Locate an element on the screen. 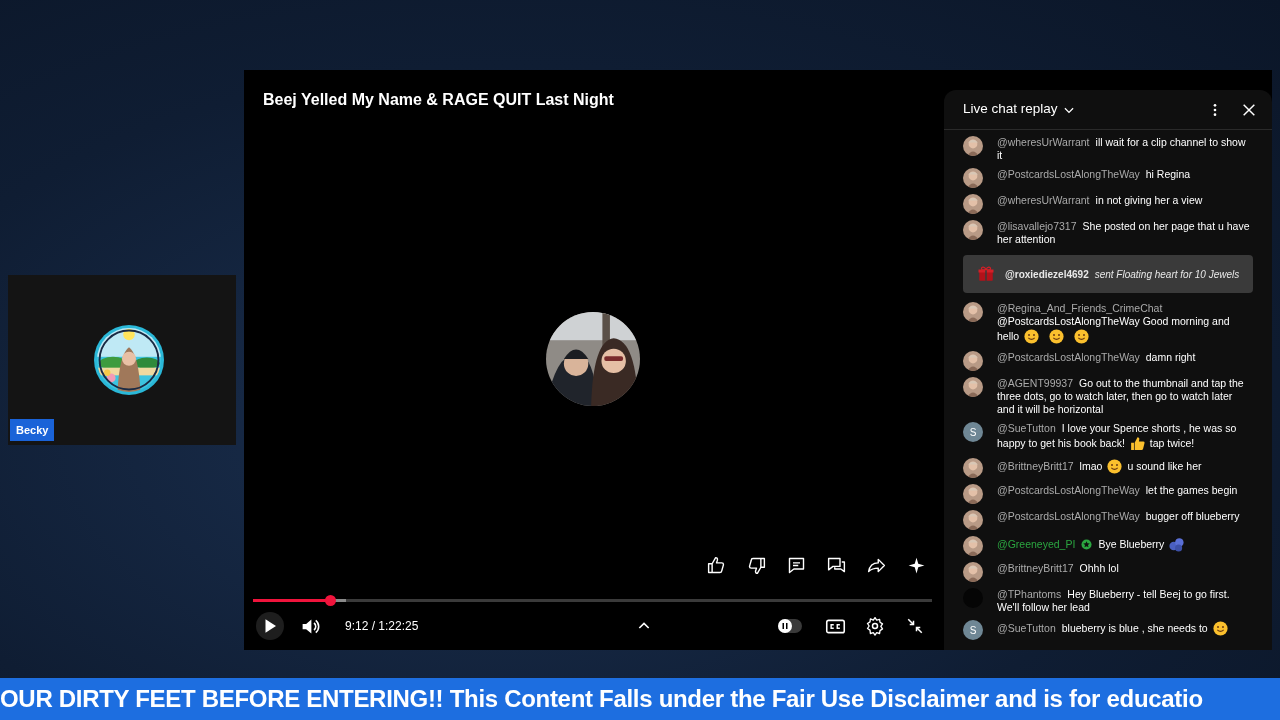 The width and height of the screenshot is (1280, 720). chat-message-text: I love your Spence shorts , he was so is located at coordinates (1149, 428).